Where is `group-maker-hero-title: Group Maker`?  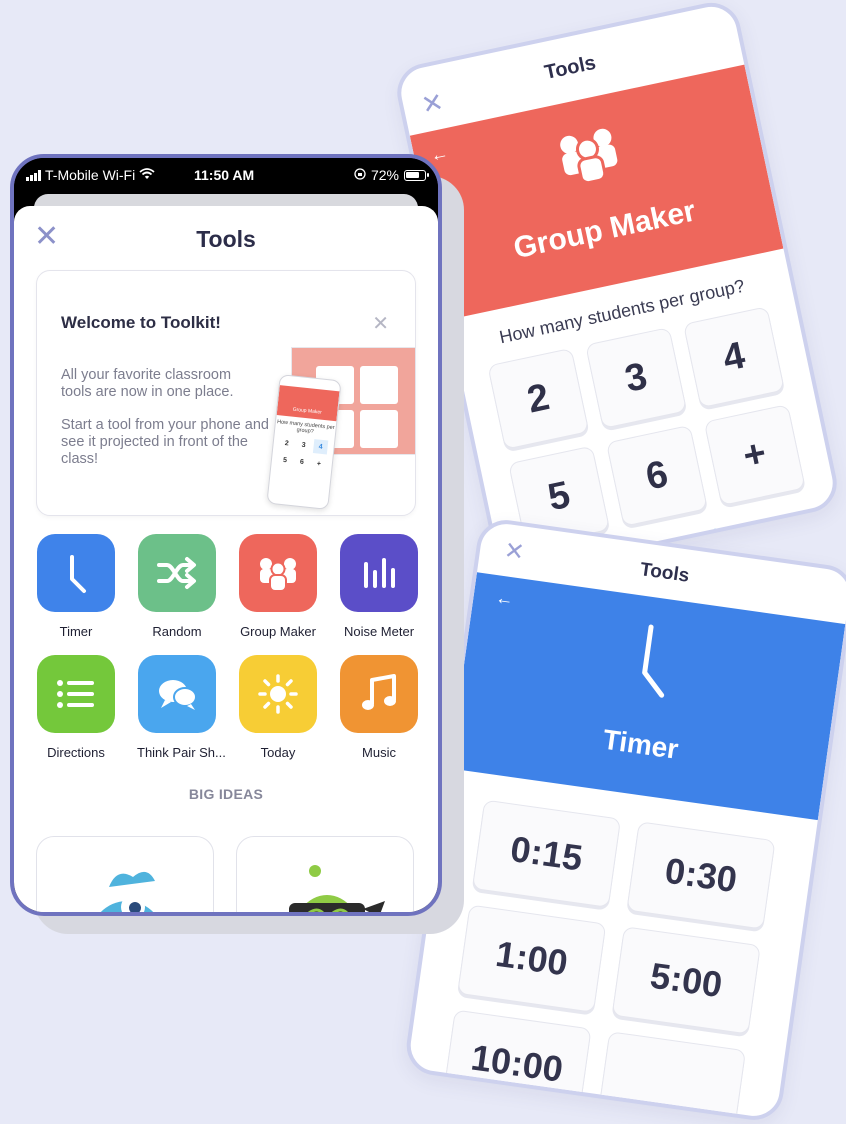 group-maker-hero-title: Group Maker is located at coordinates (604, 230).